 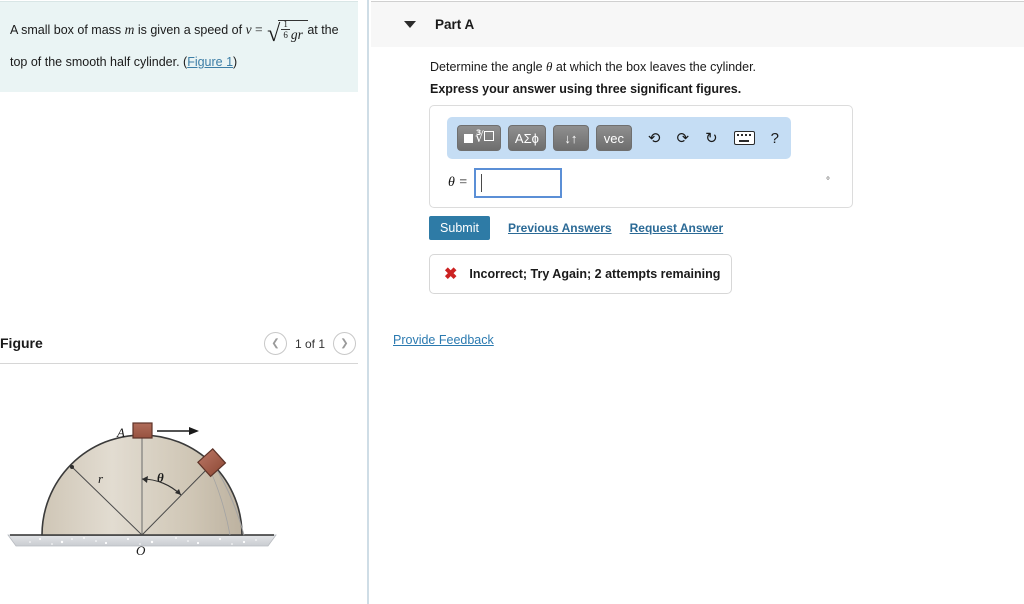 What do you see at coordinates (120, 432) in the screenshot?
I see `label-box-a: A` at bounding box center [120, 432].